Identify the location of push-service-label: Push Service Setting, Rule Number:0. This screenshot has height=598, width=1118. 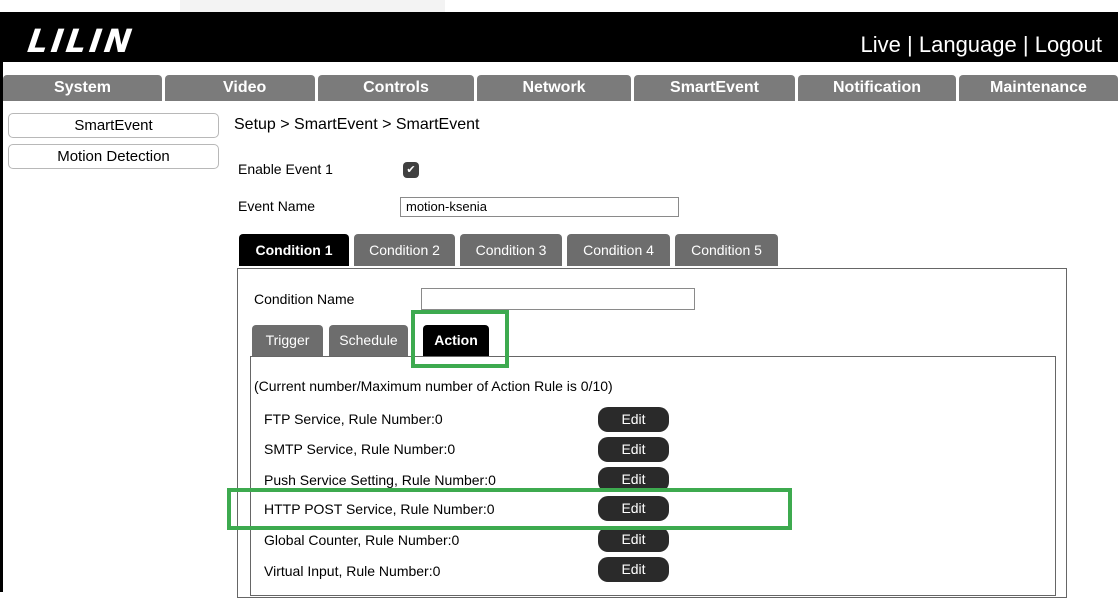
(380, 480).